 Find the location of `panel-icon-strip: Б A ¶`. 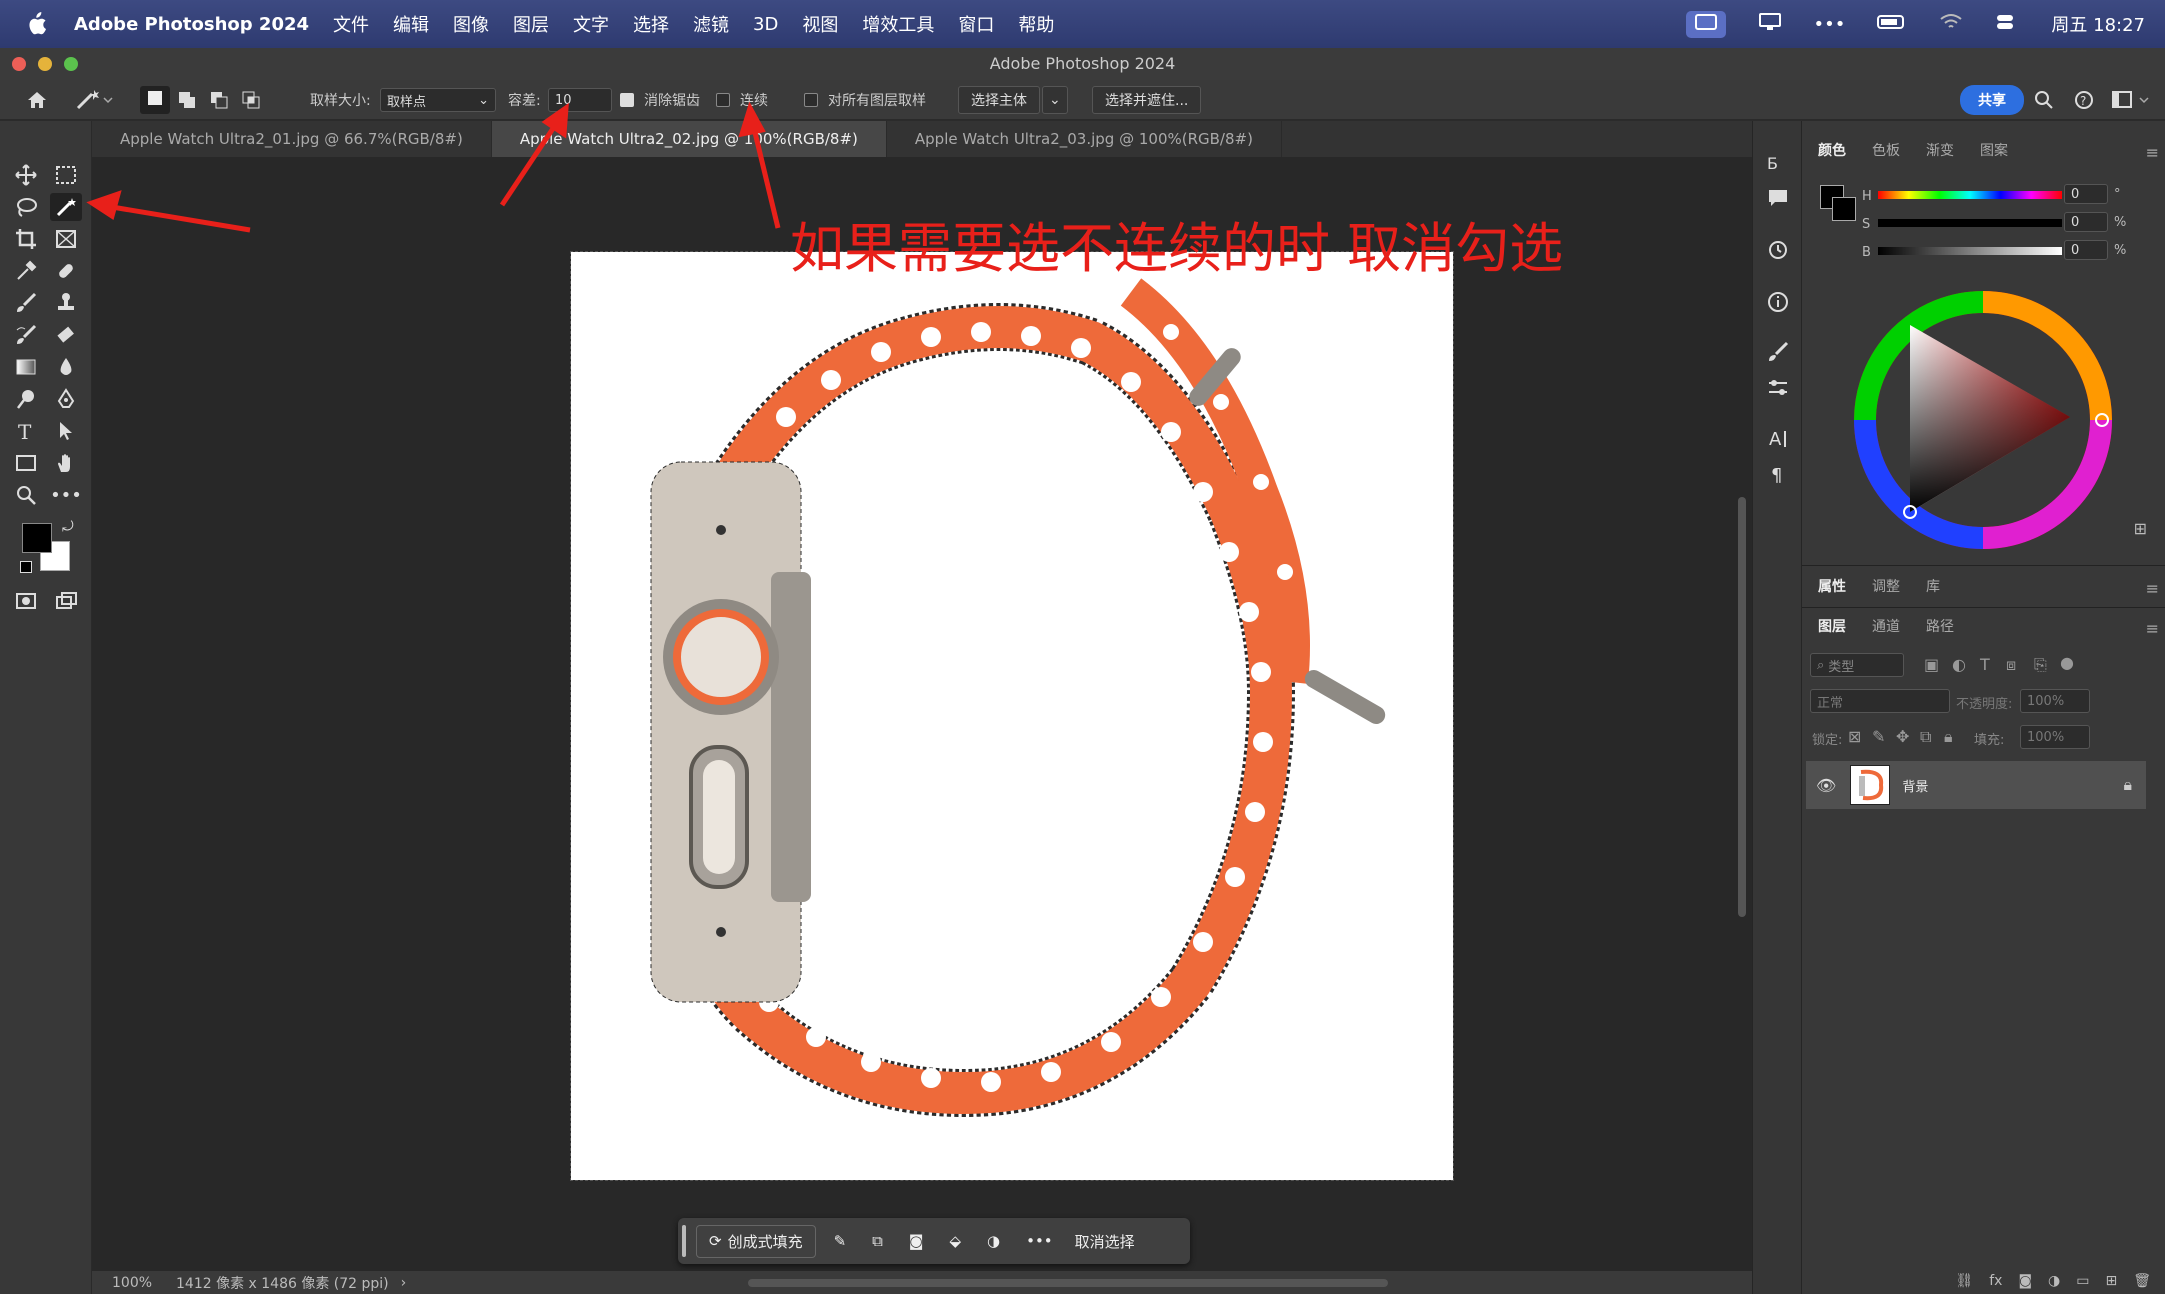

panel-icon-strip: Б A ¶ is located at coordinates (1777, 707).